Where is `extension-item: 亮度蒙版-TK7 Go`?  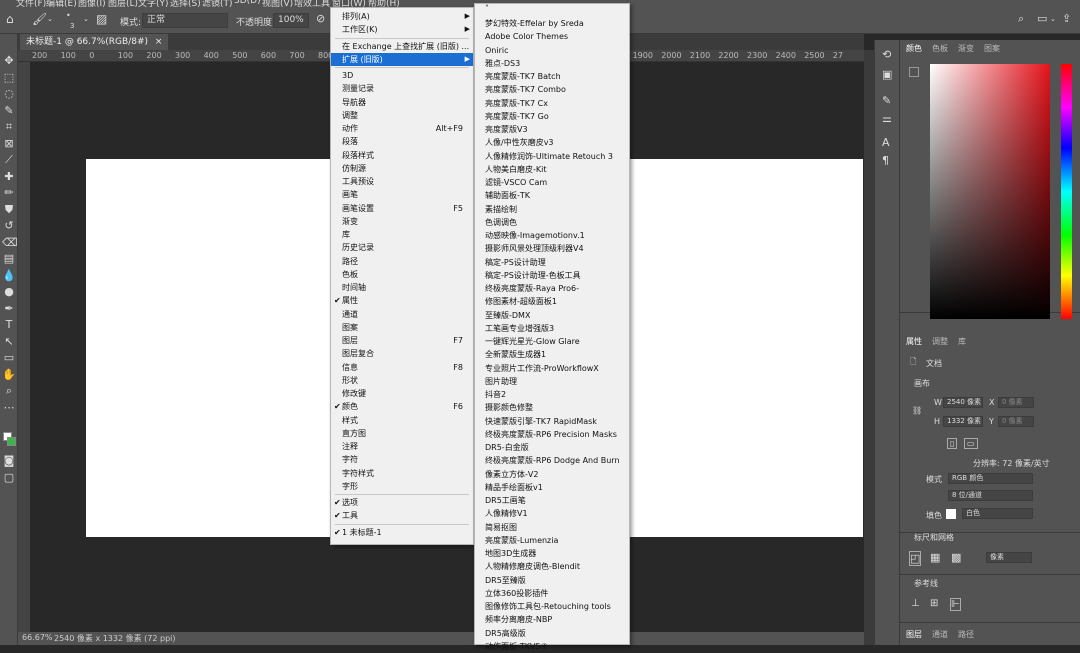 extension-item: 亮度蒙版-TK7 Go is located at coordinates (552, 116).